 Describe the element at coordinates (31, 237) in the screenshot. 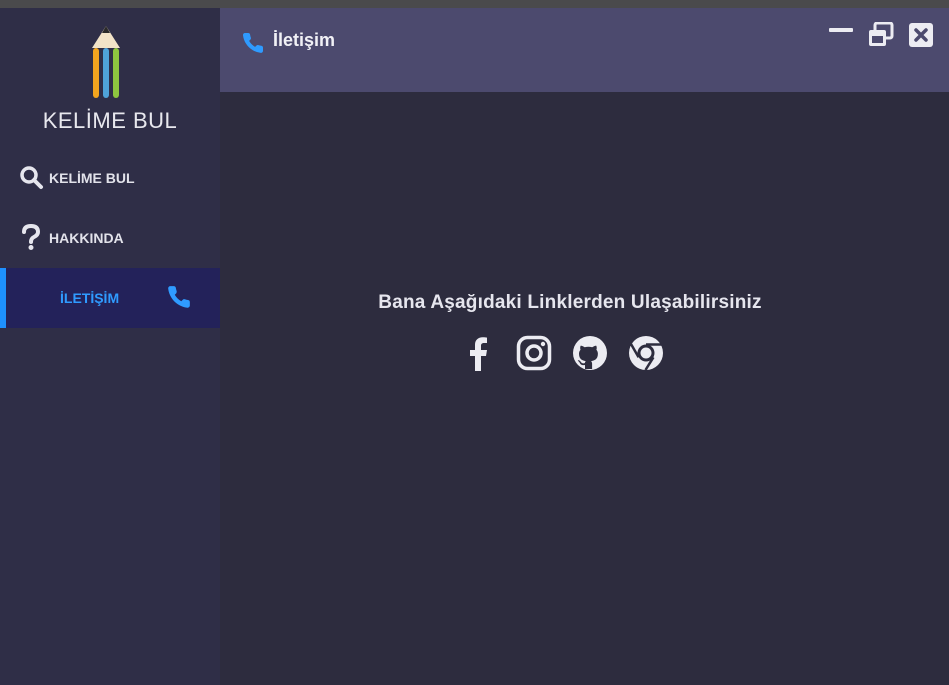

I see `question-icon` at that location.